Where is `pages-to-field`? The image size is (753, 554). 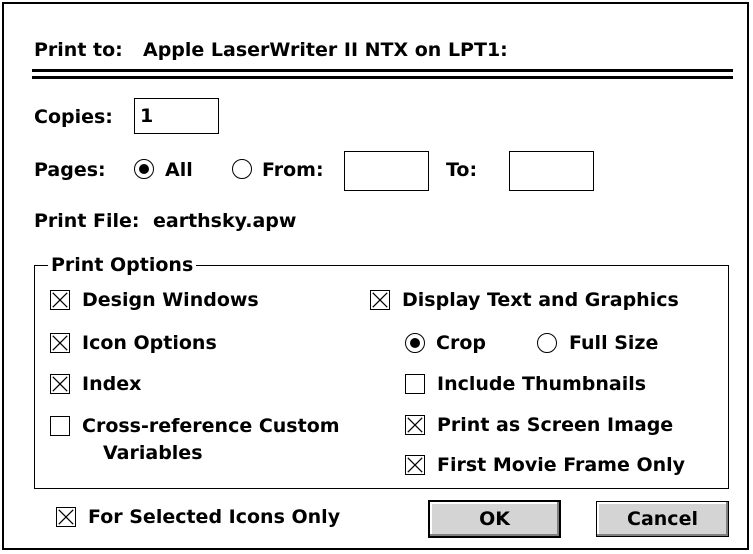 pages-to-field is located at coordinates (551, 171).